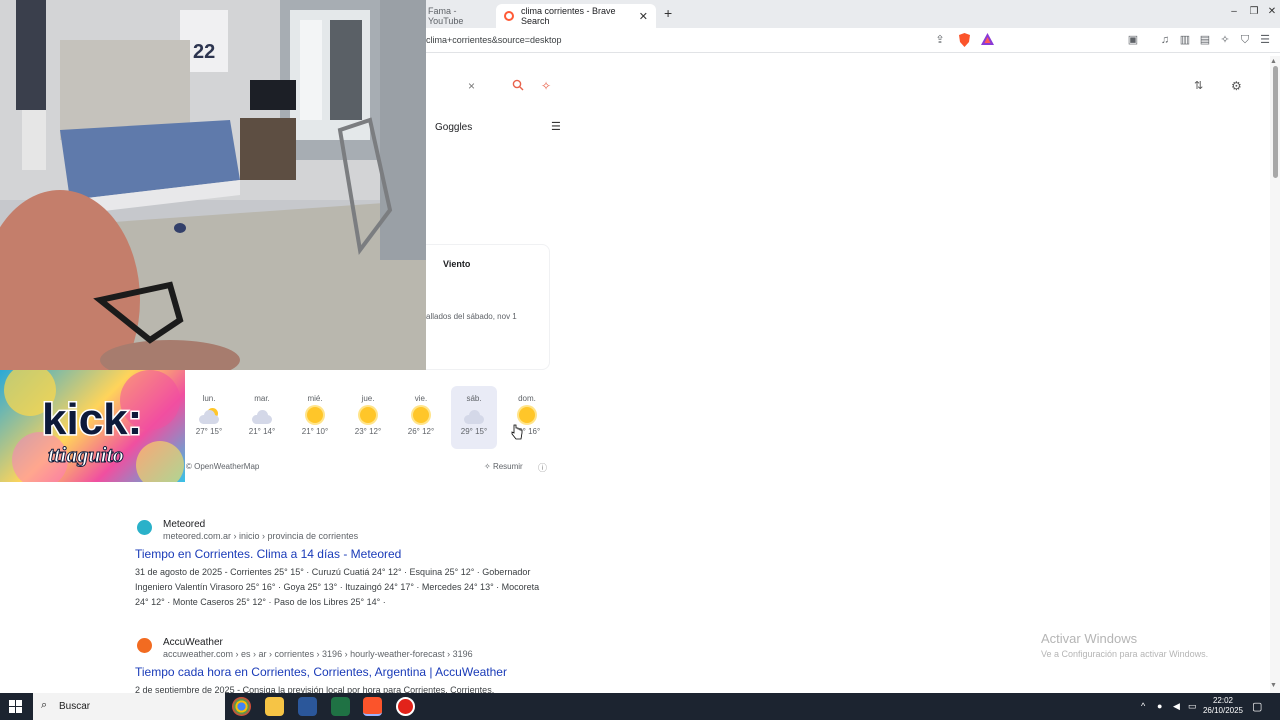  What do you see at coordinates (307, 706) in the screenshot?
I see `word-icon` at bounding box center [307, 706].